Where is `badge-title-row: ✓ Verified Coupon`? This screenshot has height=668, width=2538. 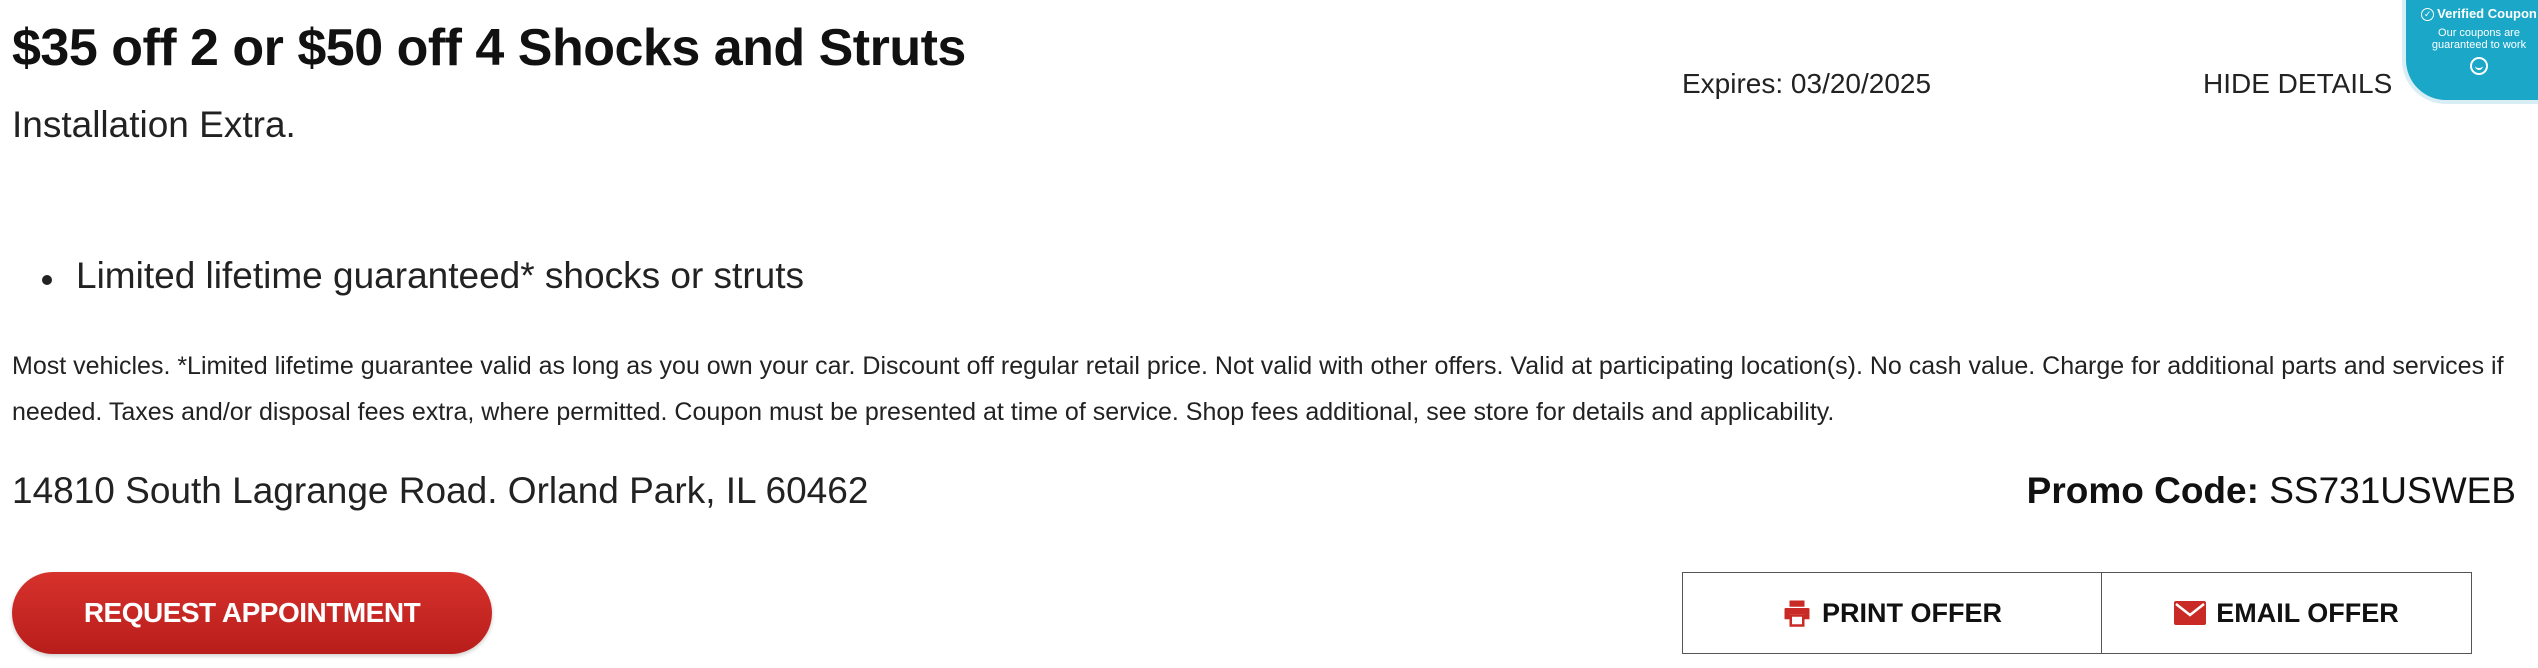
badge-title-row: ✓ Verified Coupon is located at coordinates (2472, 14).